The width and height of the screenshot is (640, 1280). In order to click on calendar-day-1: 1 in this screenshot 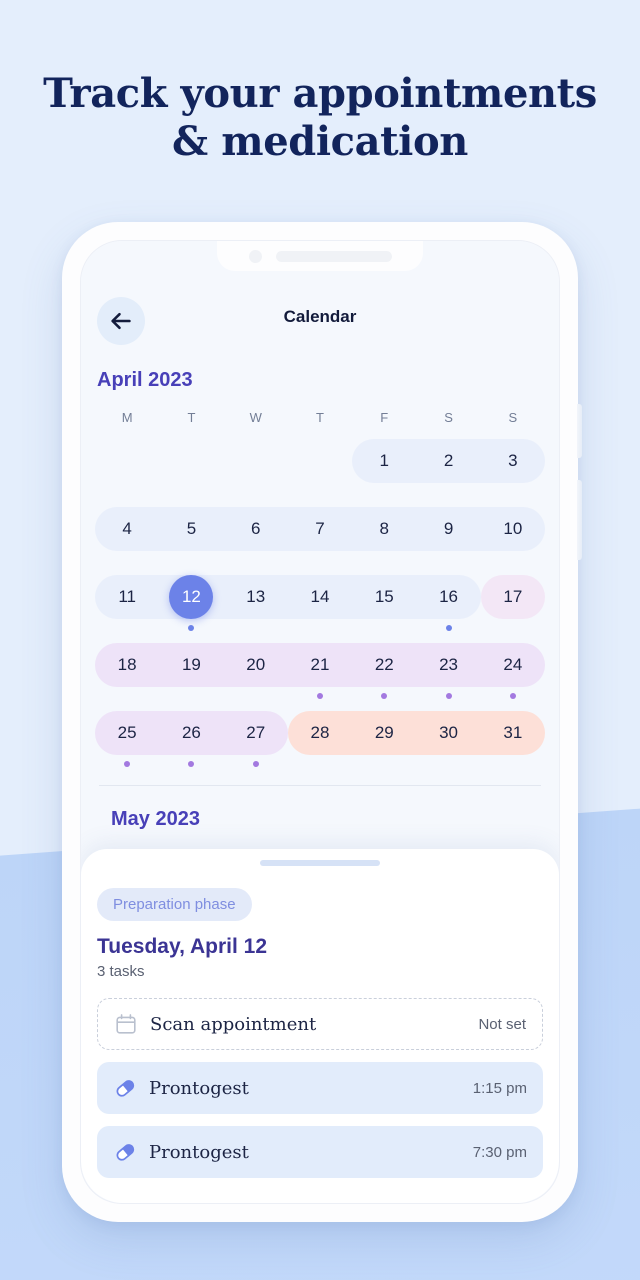, I will do `click(384, 465)`.